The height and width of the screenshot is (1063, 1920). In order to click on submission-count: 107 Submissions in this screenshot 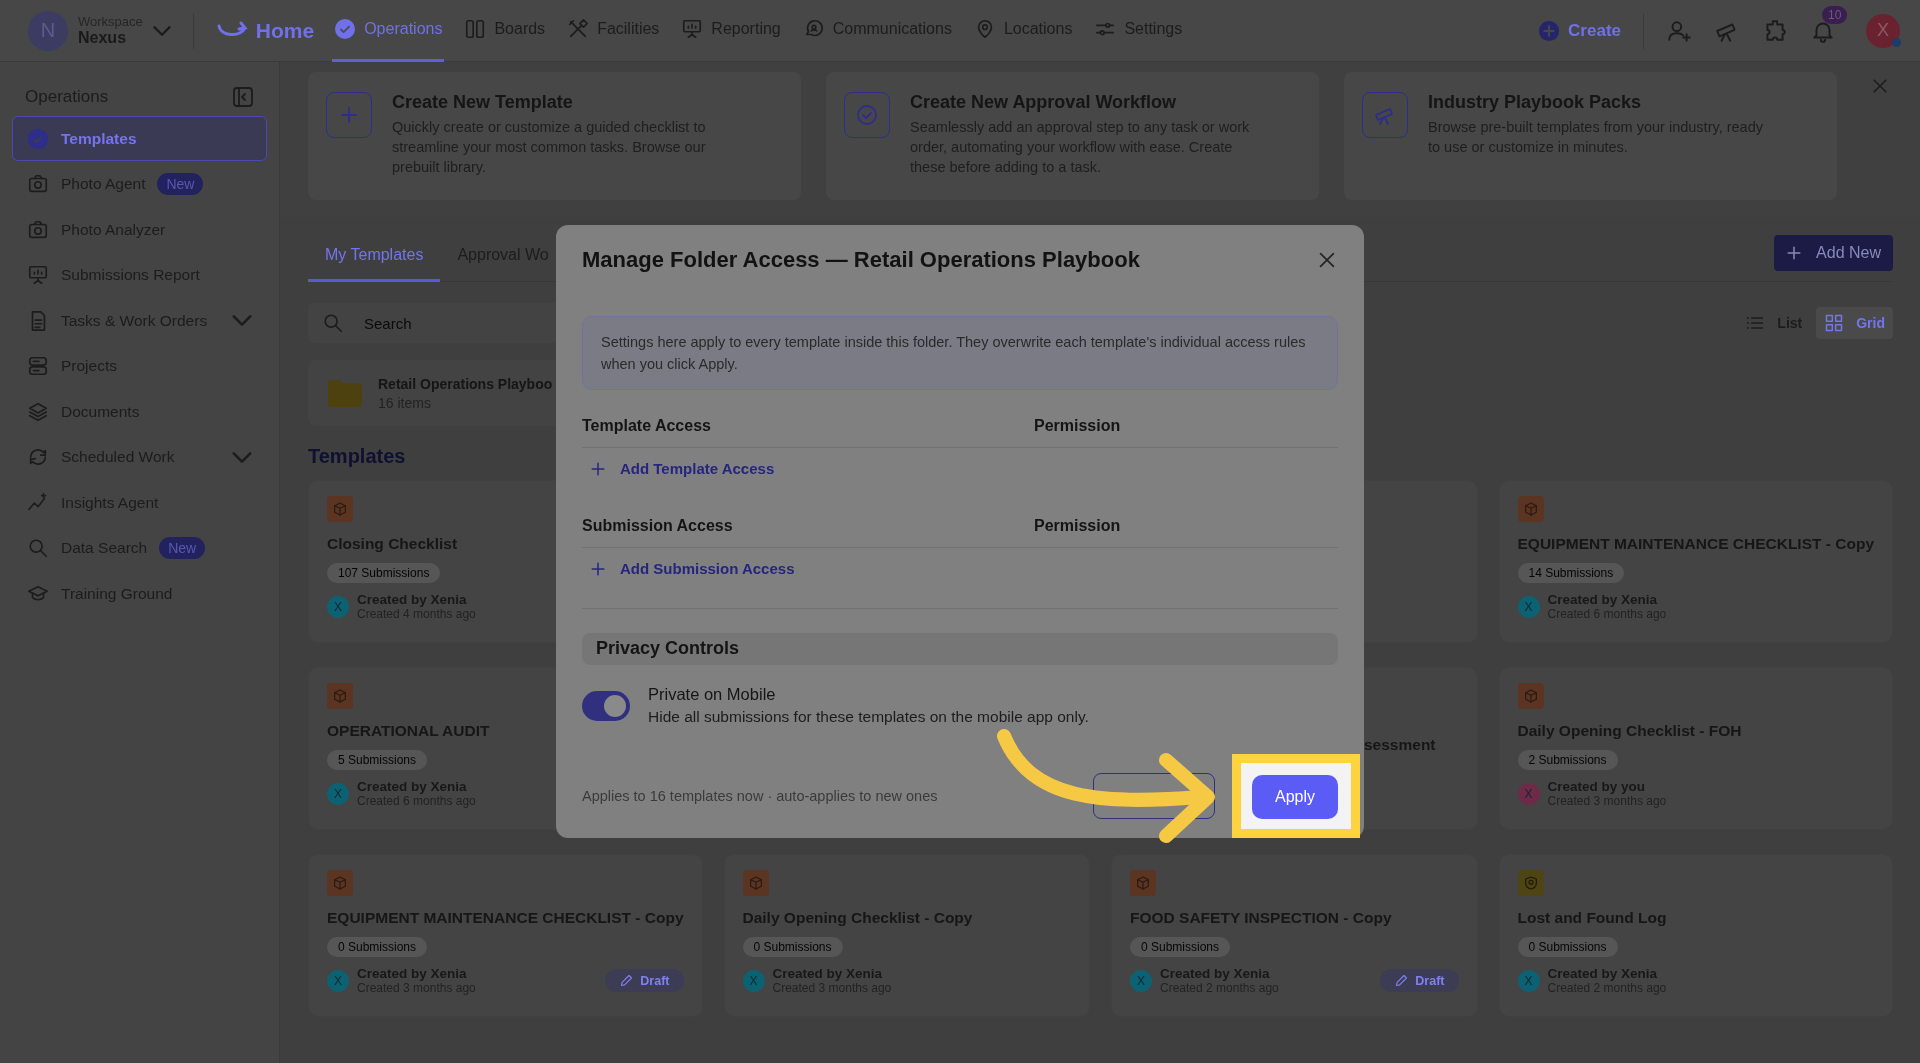, I will do `click(384, 573)`.